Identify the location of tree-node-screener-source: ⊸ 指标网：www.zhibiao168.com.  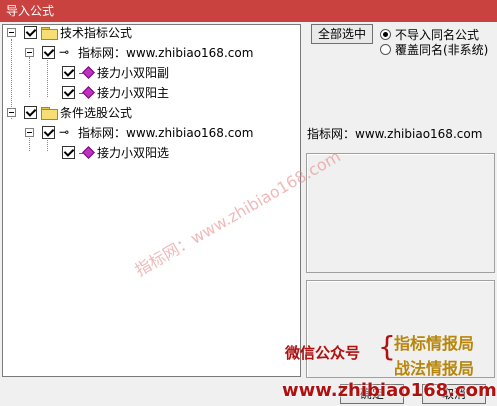
(151, 134).